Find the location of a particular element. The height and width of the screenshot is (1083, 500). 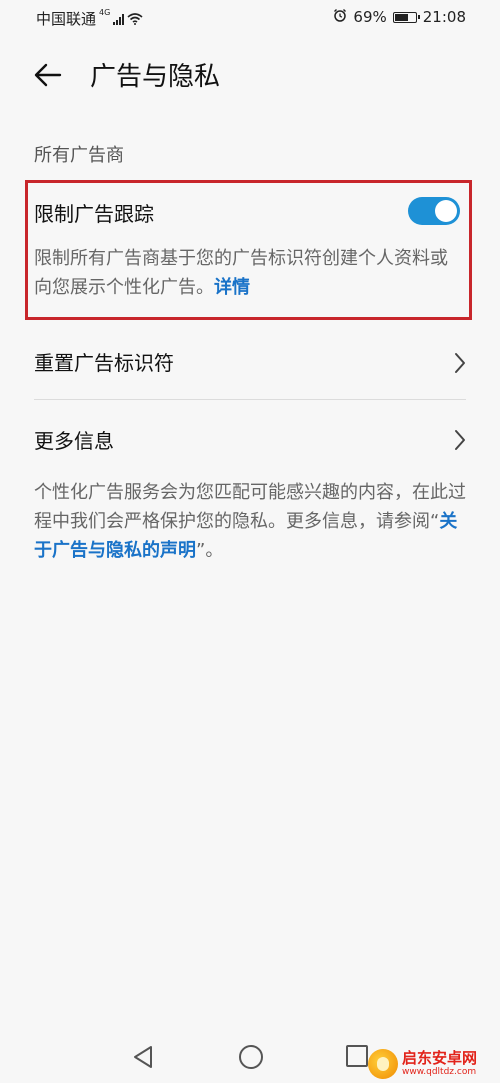

more-info-label: 更多信息 is located at coordinates (74, 441).